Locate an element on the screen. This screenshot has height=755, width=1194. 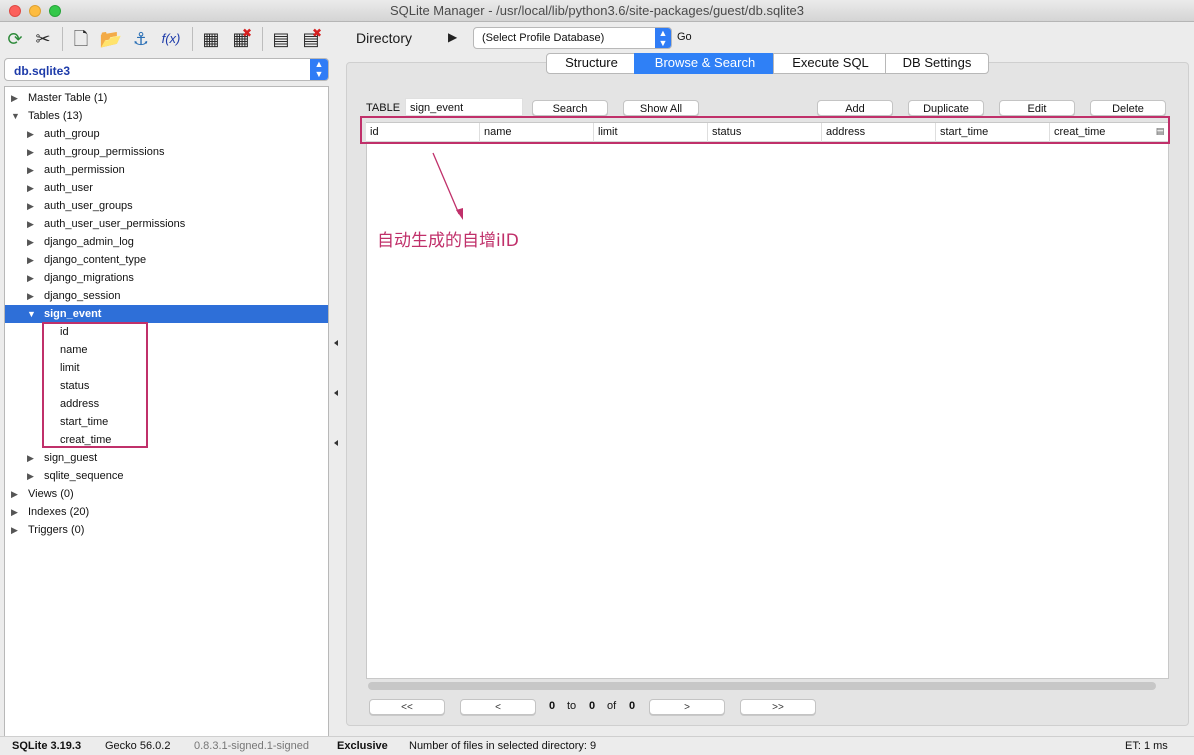
play-icon: ▶ is located at coordinates (452, 37).